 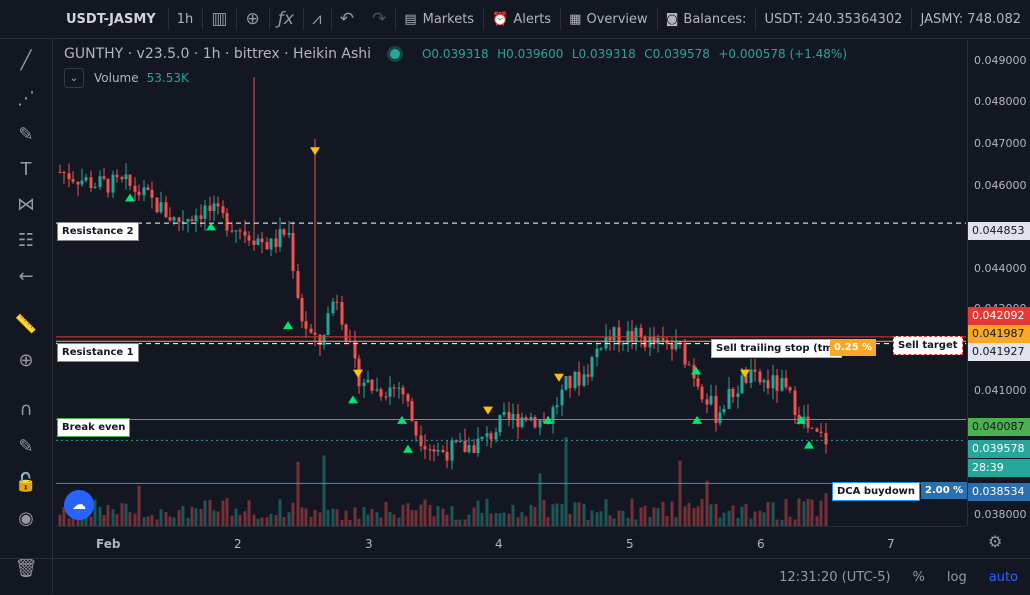 I want to click on eye-icon: ◉, so click(x=26, y=518).